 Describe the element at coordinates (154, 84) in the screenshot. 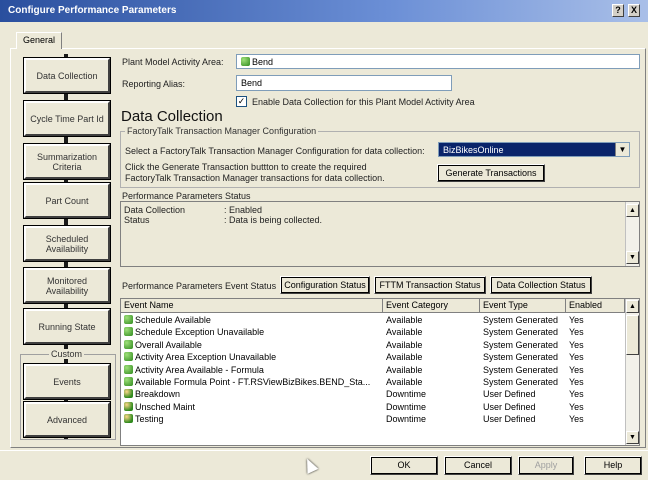

I see `alias-label: Reporting Alias:` at that location.